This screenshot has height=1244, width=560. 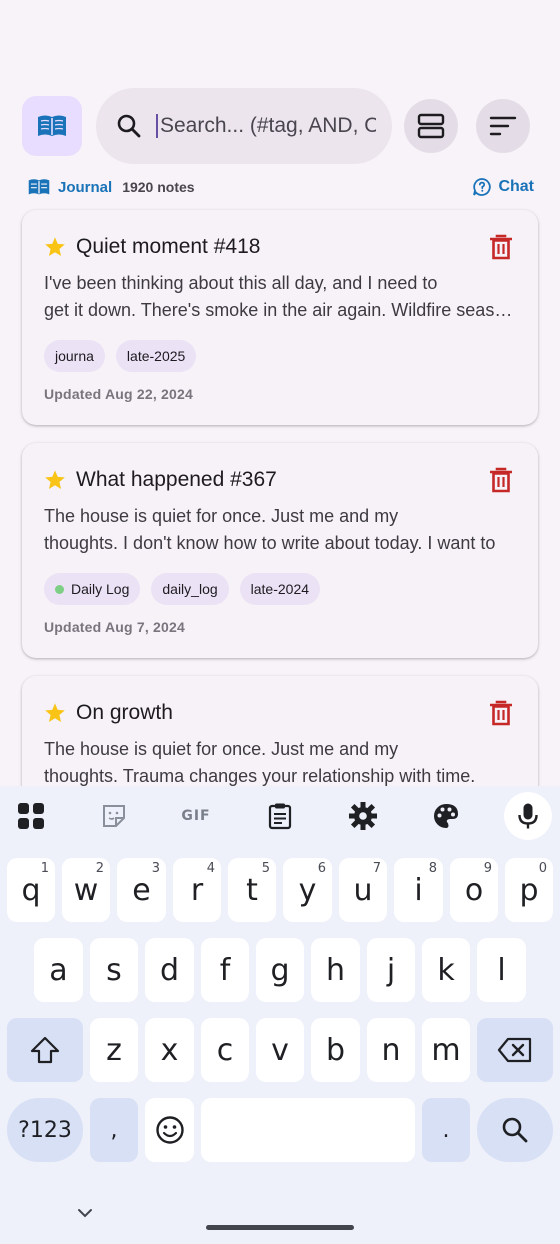 What do you see at coordinates (503, 126) in the screenshot?
I see `sort-button` at bounding box center [503, 126].